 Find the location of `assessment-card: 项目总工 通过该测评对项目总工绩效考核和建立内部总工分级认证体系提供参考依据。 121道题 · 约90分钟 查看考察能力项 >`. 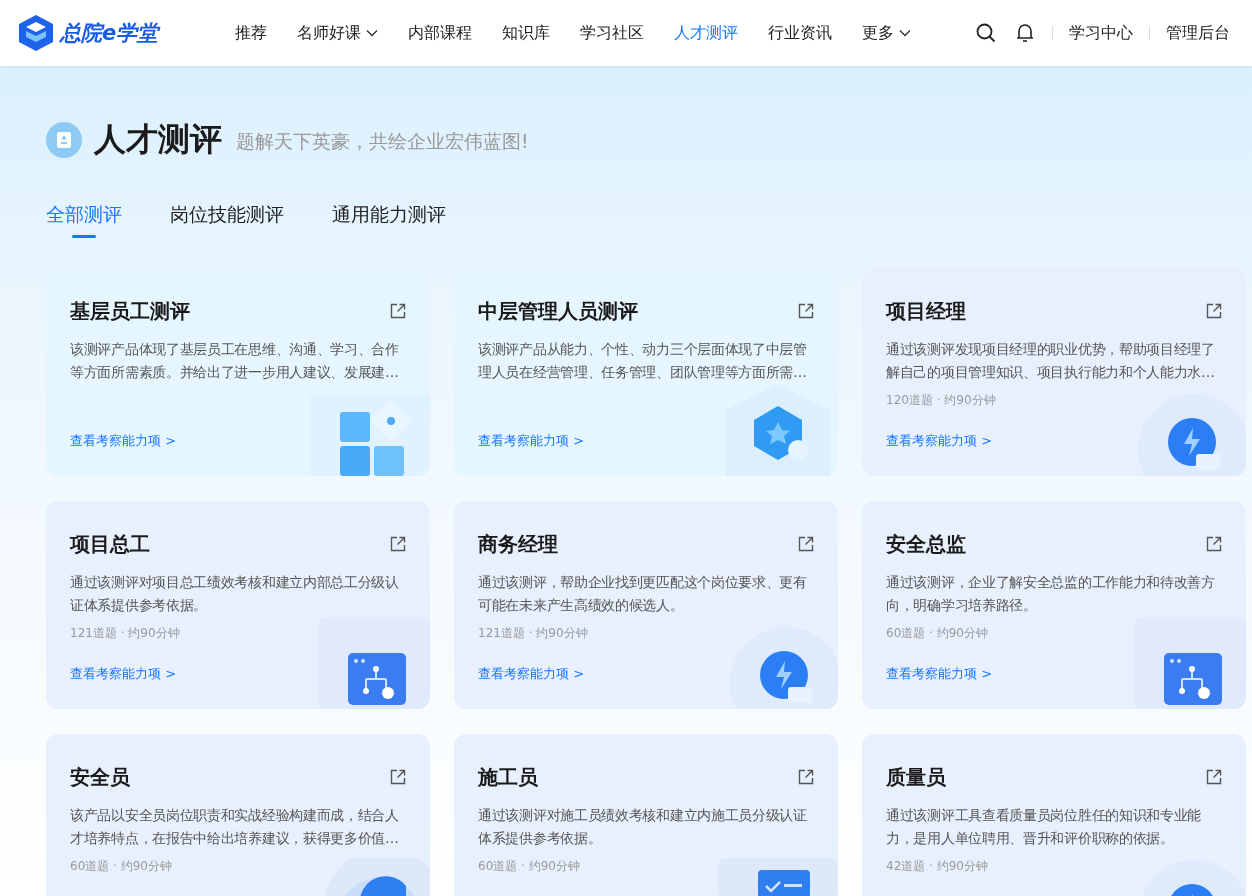

assessment-card: 项目总工 通过该测评对项目总工绩效考核和建立内部总工分级认证体系提供参考依据。 121道题 · 约90分钟 查看考察能力项 > is located at coordinates (238, 605).